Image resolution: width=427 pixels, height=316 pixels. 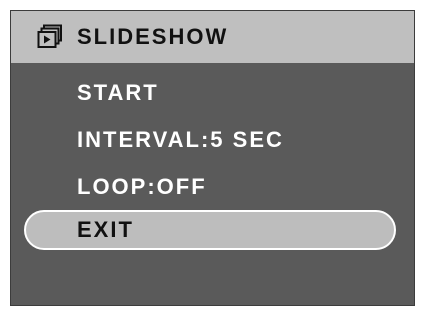 I want to click on menu-item-exit: EXIT, so click(x=105, y=230).